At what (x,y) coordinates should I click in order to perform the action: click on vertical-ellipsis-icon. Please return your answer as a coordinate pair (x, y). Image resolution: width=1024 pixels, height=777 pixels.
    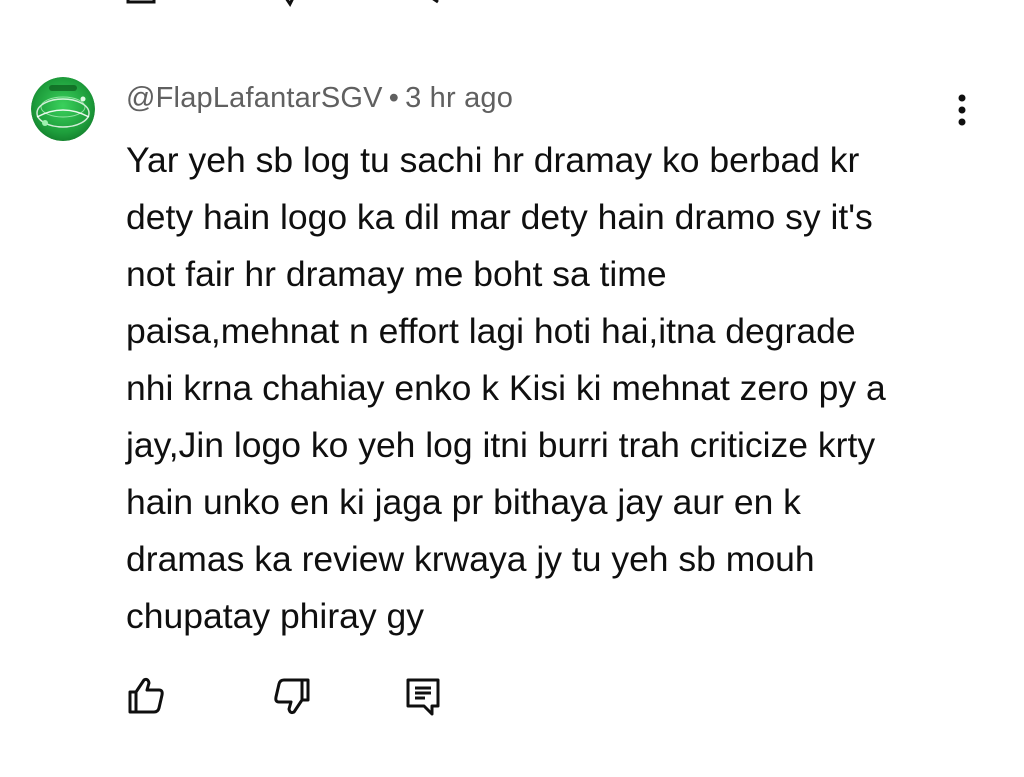
    Looking at the image, I should click on (962, 110).